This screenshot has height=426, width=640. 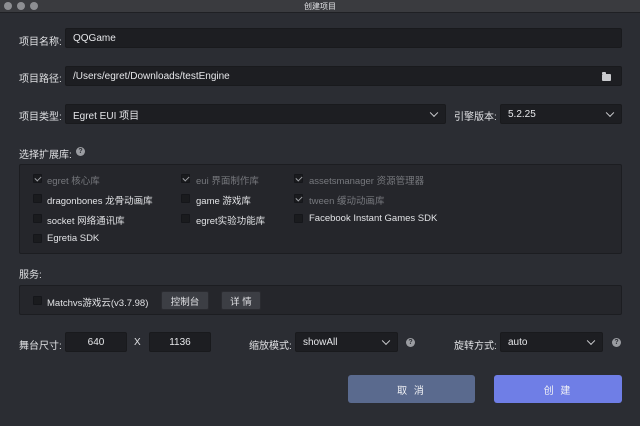 I want to click on ext-checkbox-eui, so click(x=185, y=178).